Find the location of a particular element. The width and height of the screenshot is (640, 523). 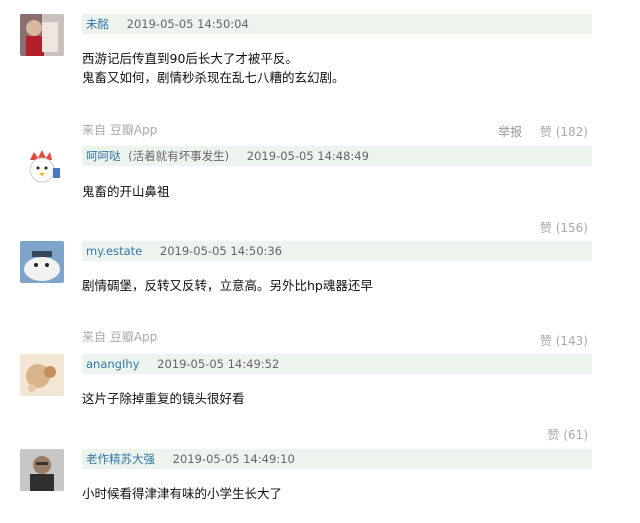

like-button: 赞 (61) is located at coordinates (568, 435).